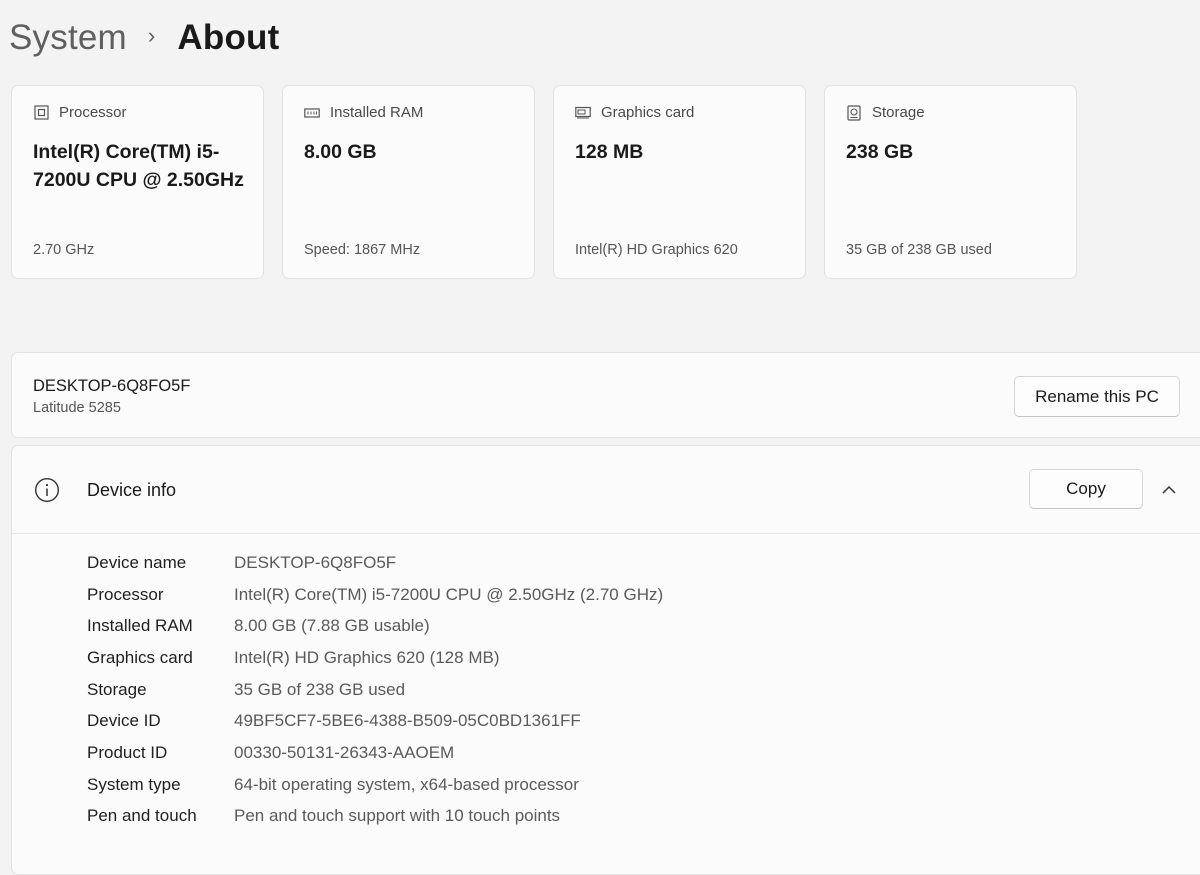 The width and height of the screenshot is (1200, 875). What do you see at coordinates (1097, 396) in the screenshot?
I see `rename-pc-button: Rename this PC` at bounding box center [1097, 396].